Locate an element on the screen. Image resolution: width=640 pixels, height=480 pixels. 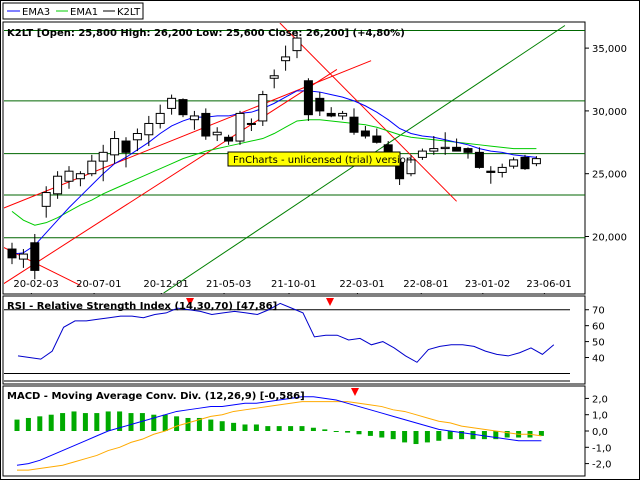
rsi-ytick-label: 50 is located at coordinates (598, 343).